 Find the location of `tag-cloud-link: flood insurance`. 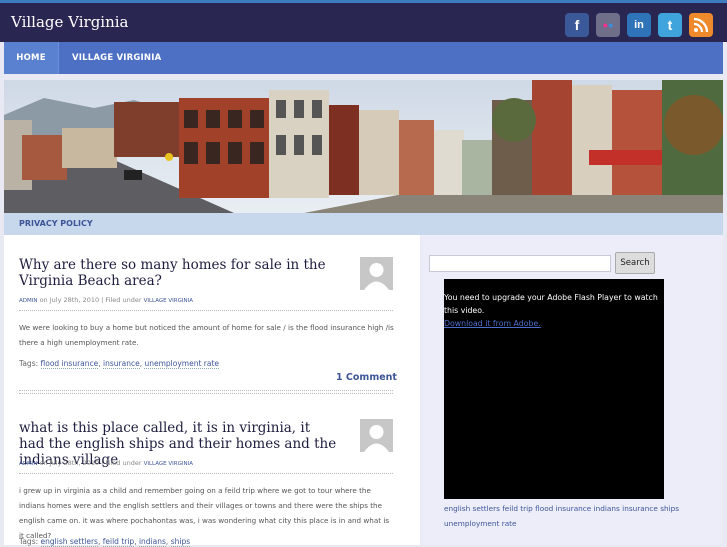

tag-cloud-link: flood insurance is located at coordinates (563, 508).